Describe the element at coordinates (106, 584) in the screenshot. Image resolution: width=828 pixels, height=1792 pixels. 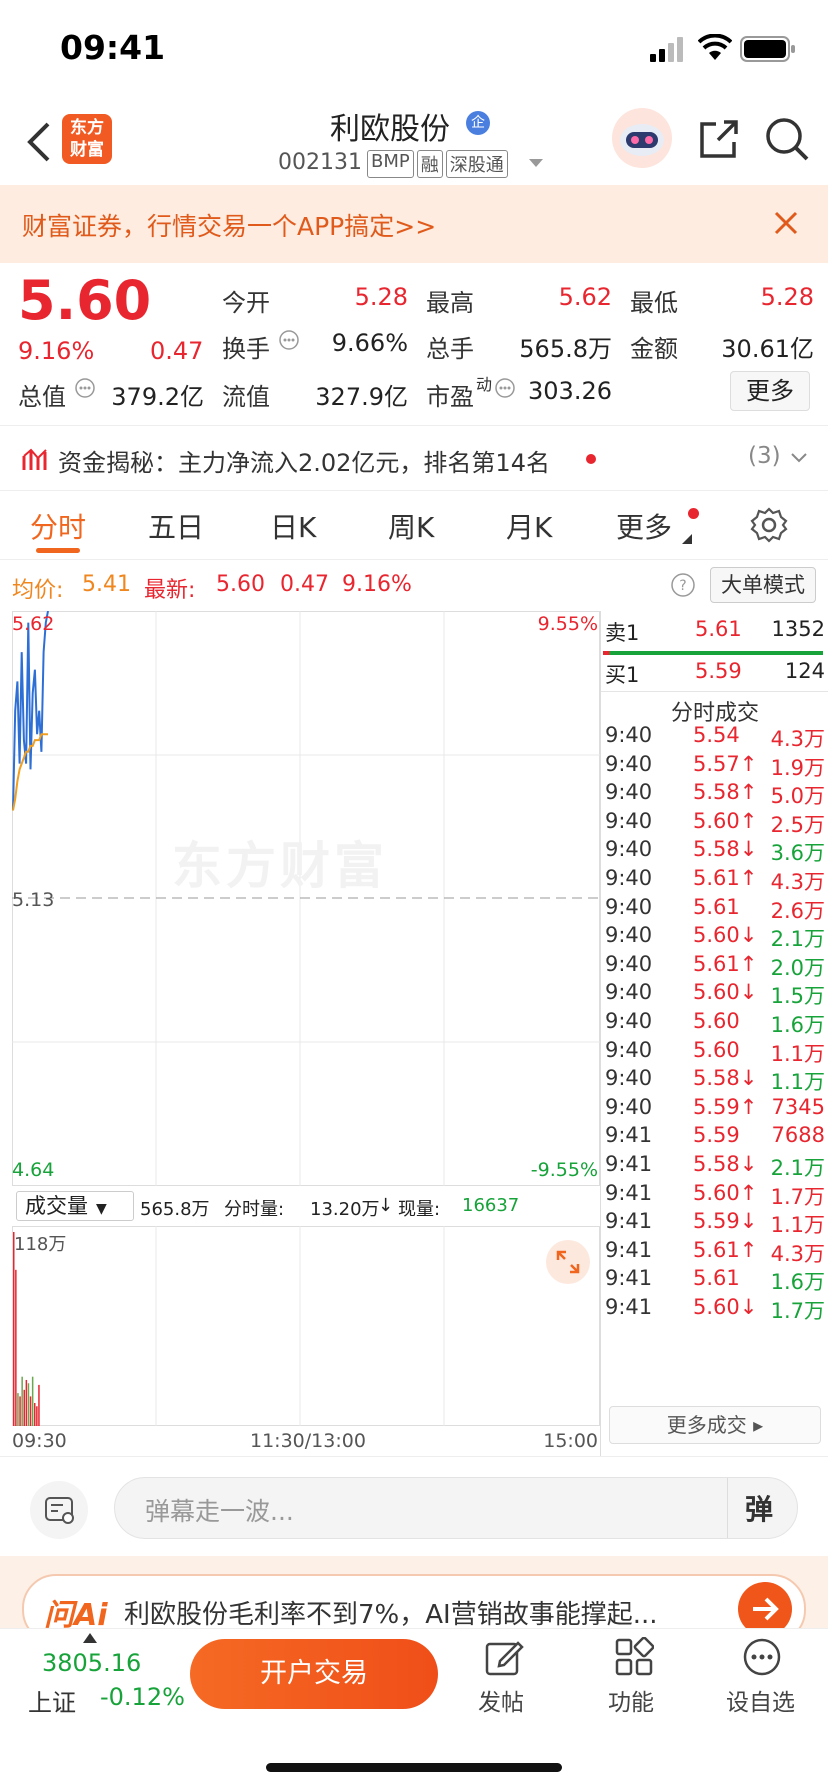
I see `avg-value: 5.41` at that location.